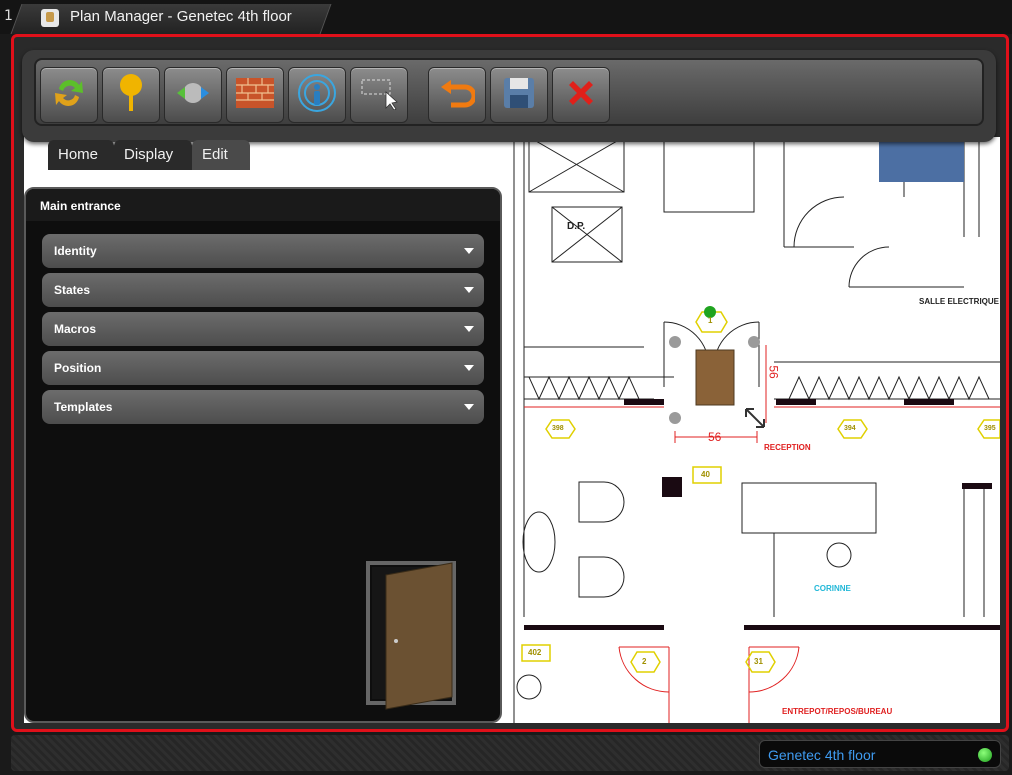 Image resolution: width=1012 pixels, height=775 pixels. What do you see at coordinates (710, 320) in the screenshot?
I see `door-number-1: 1` at bounding box center [710, 320].